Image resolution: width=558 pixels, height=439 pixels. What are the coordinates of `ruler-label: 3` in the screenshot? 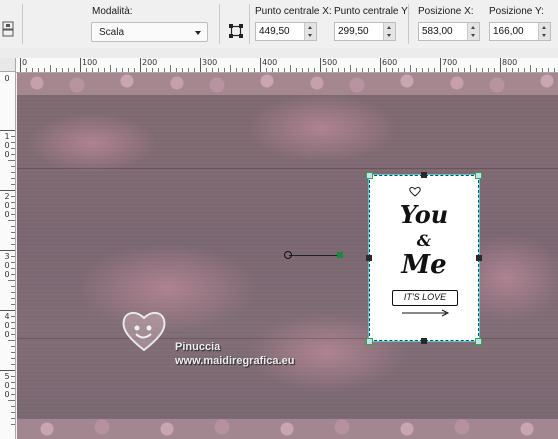 It's located at (7, 256).